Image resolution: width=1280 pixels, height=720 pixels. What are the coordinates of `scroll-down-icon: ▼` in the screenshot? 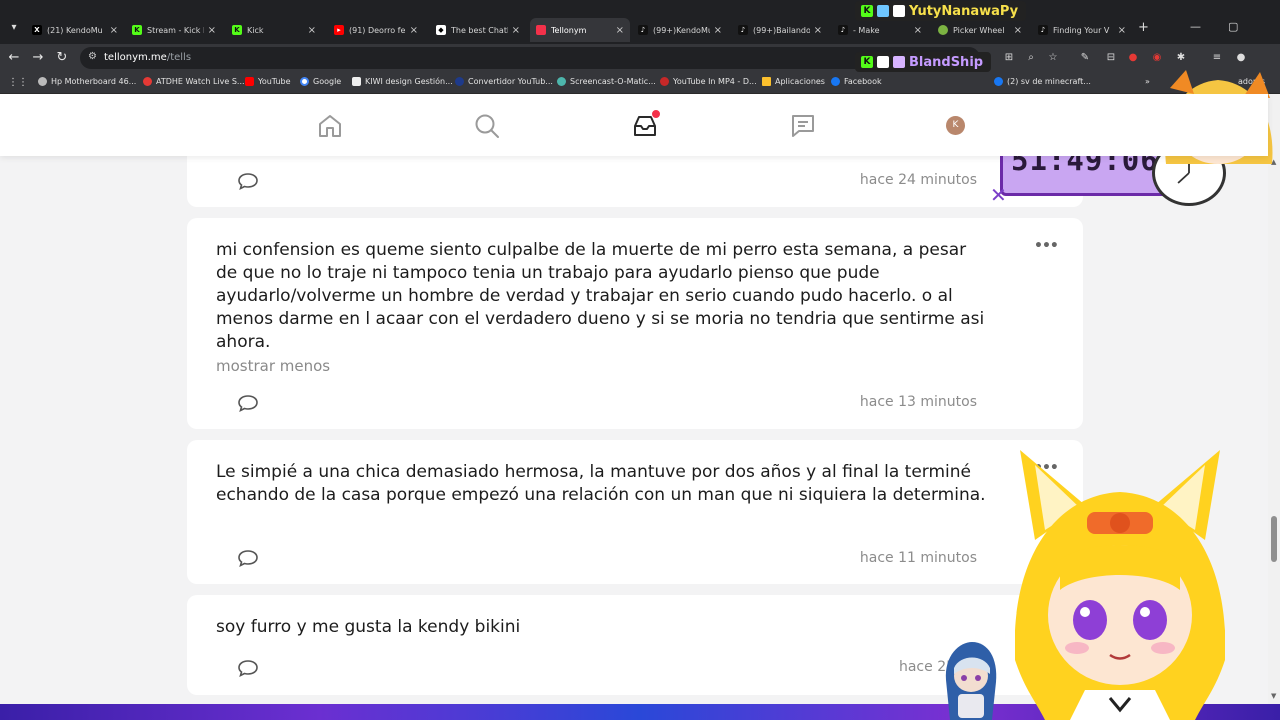 It's located at (1273, 696).